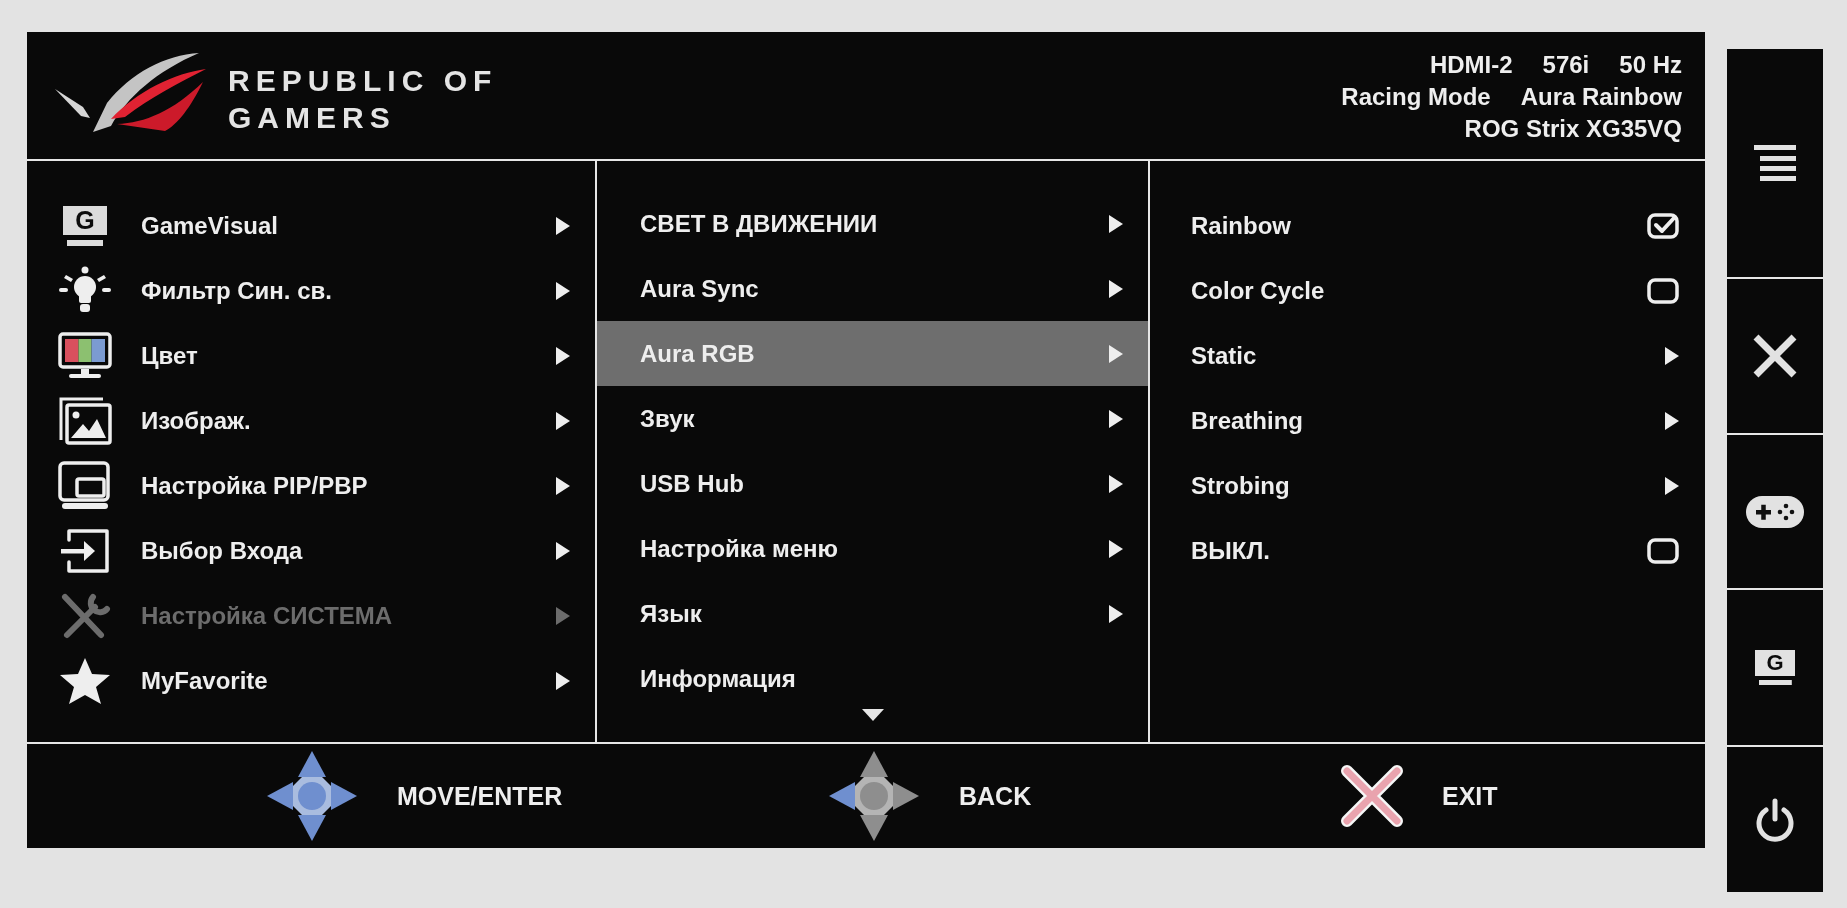 The width and height of the screenshot is (1847, 908). Describe the element at coordinates (311, 420) in the screenshot. I see `menu-item: Изображ.` at that location.